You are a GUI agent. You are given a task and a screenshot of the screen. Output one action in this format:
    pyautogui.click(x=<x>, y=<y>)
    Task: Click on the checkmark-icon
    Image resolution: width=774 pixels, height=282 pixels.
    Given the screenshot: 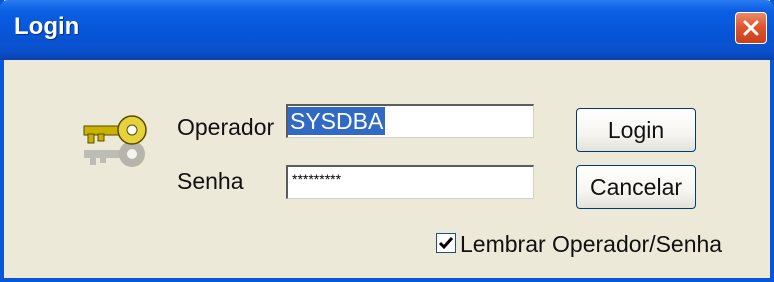 What is the action you would take?
    pyautogui.click(x=446, y=243)
    